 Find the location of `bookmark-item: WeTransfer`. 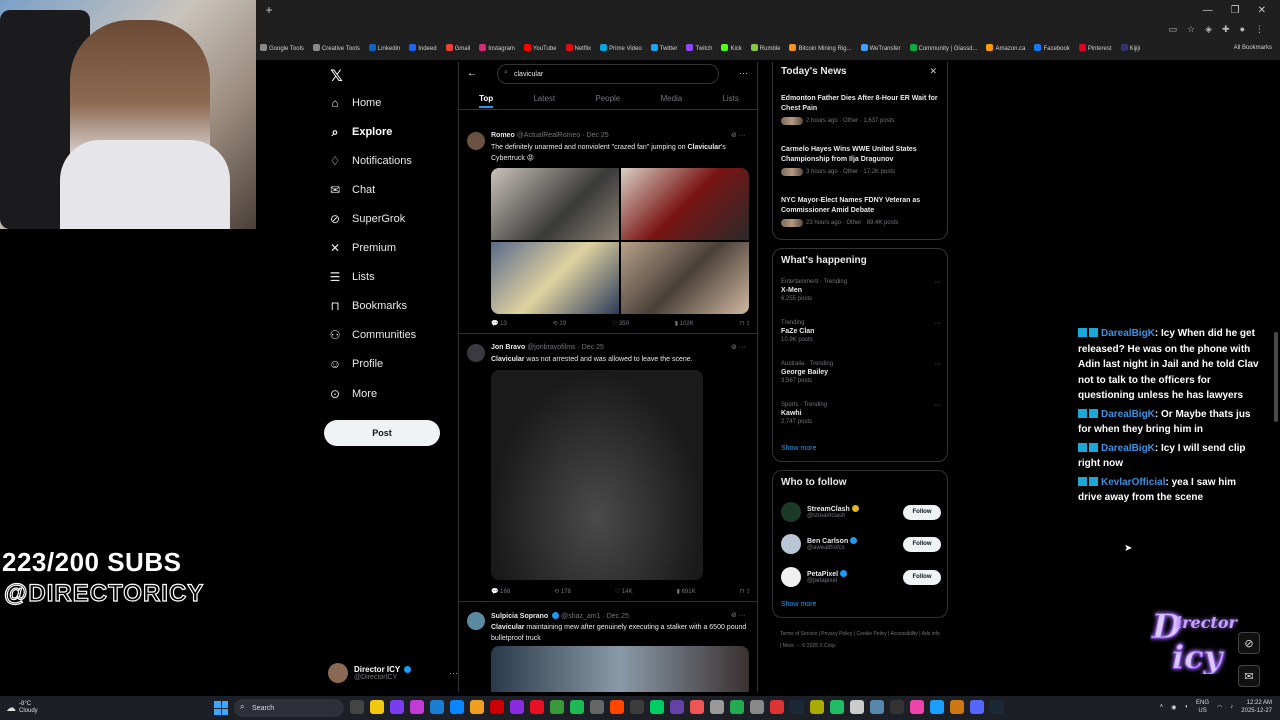

bookmark-item: WeTransfer is located at coordinates (880, 48).